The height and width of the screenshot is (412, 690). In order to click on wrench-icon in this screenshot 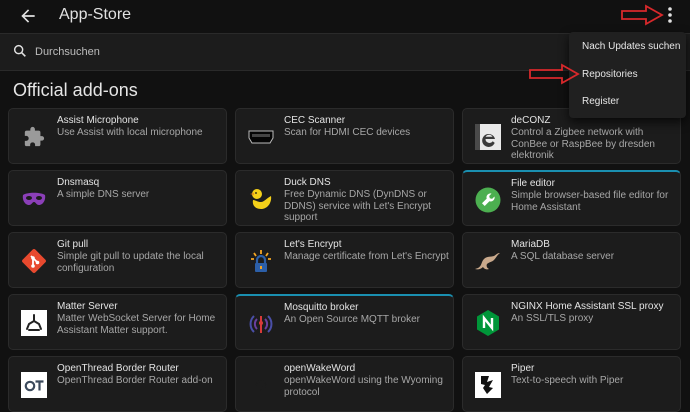, I will do `click(488, 200)`.